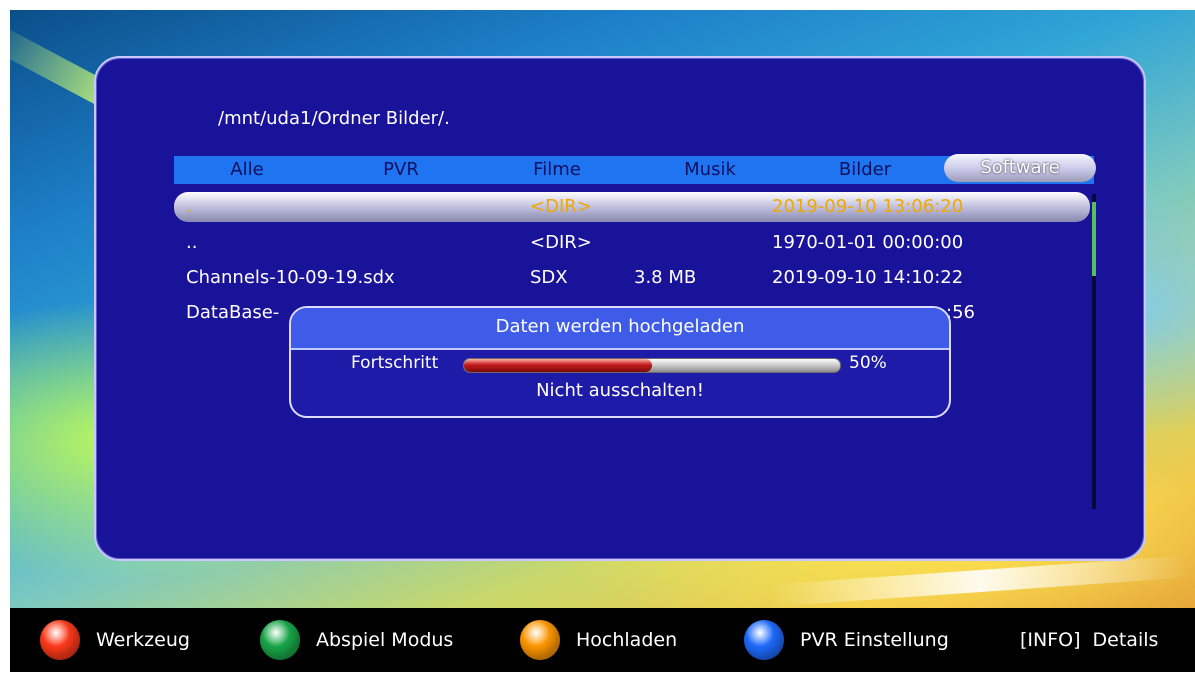 The height and width of the screenshot is (680, 1195). What do you see at coordinates (233, 312) in the screenshot?
I see `file-name: DataBase-` at bounding box center [233, 312].